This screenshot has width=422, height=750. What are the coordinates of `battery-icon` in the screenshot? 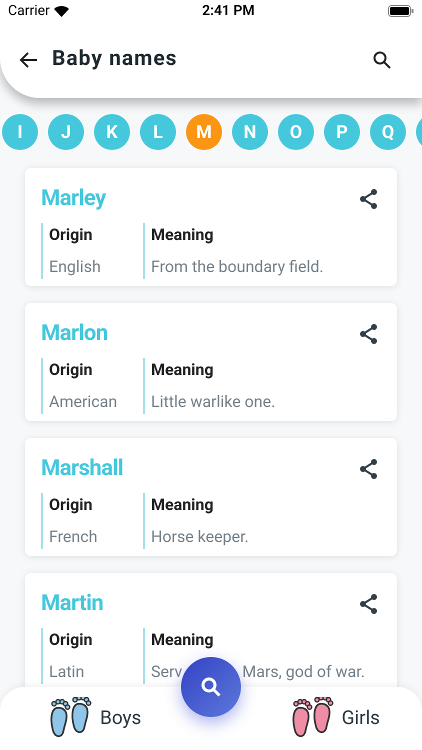 It's located at (401, 11).